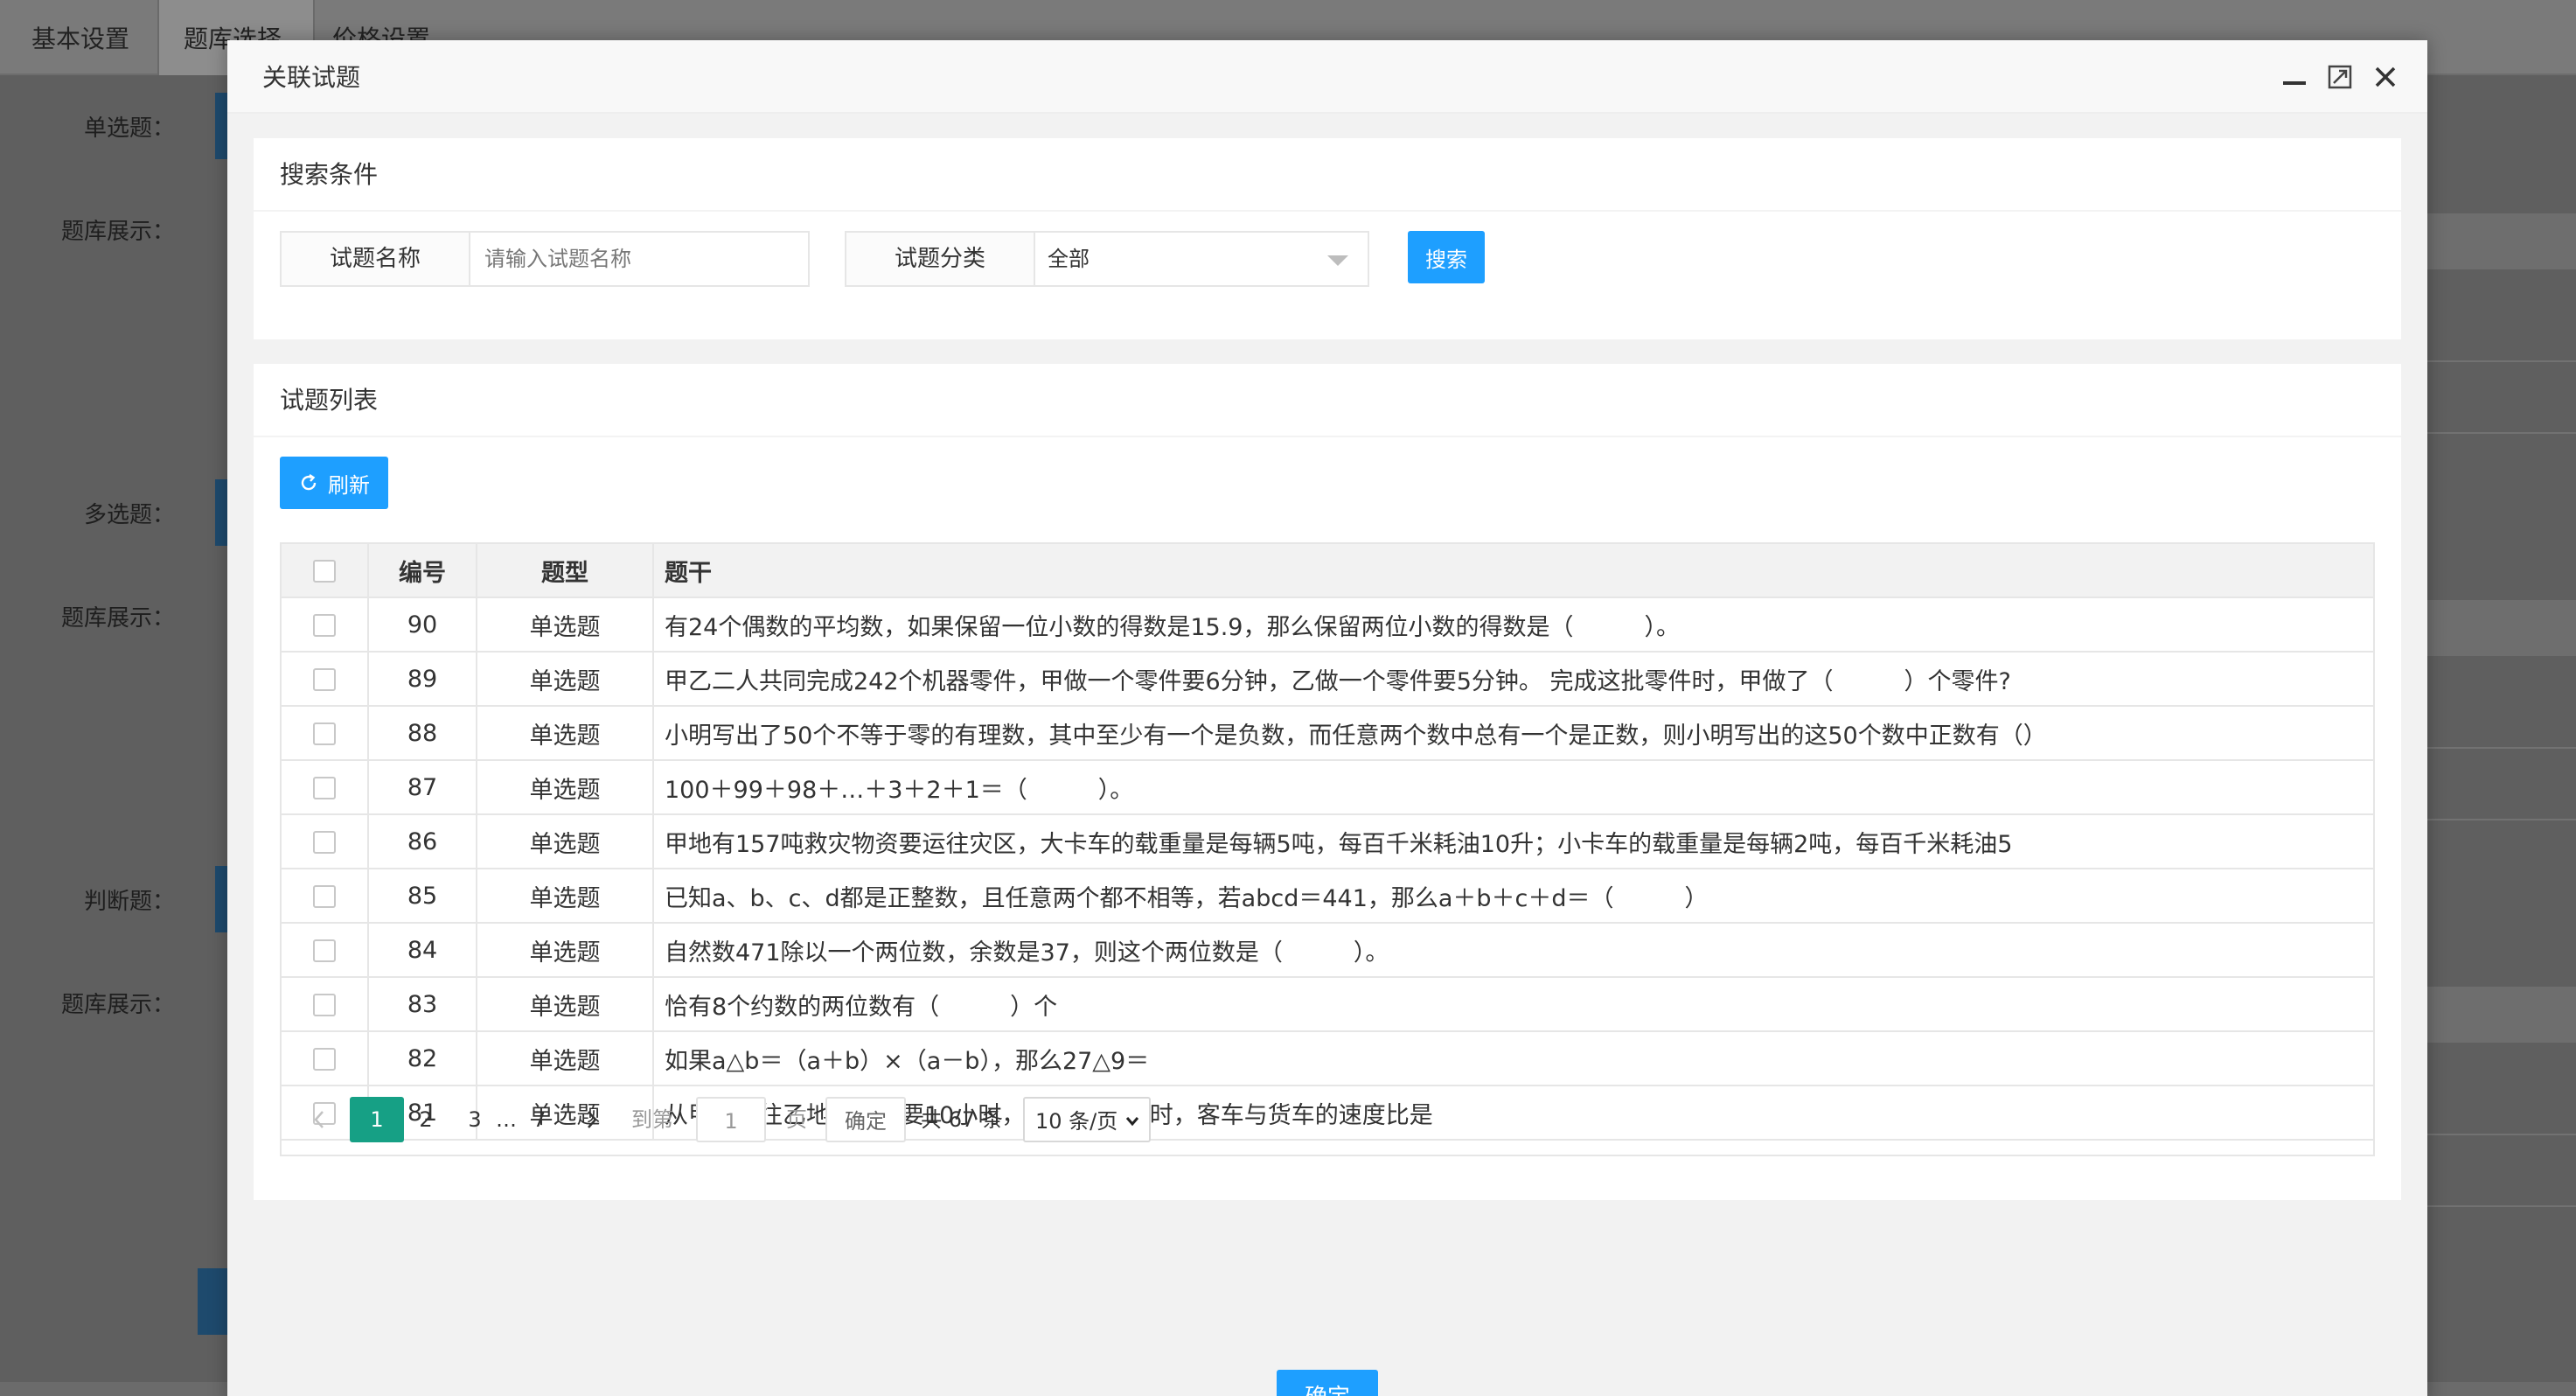  Describe the element at coordinates (309, 482) in the screenshot. I see `refresh-icon` at that location.